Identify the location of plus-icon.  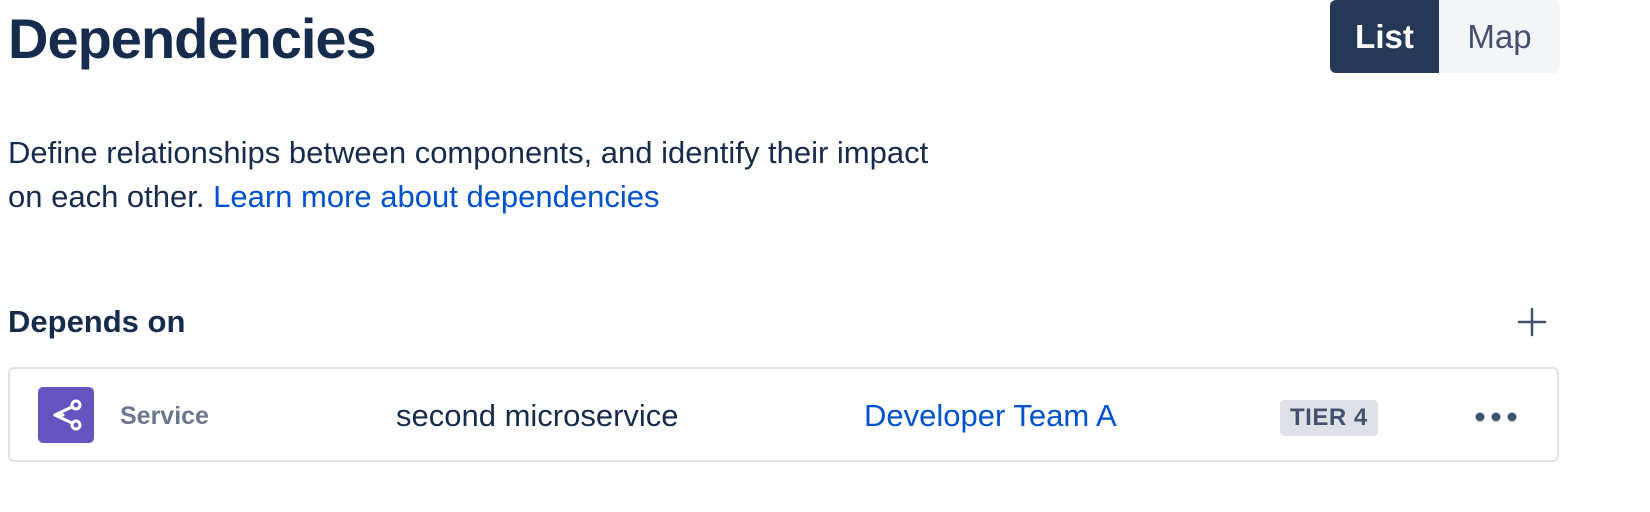
(1532, 322).